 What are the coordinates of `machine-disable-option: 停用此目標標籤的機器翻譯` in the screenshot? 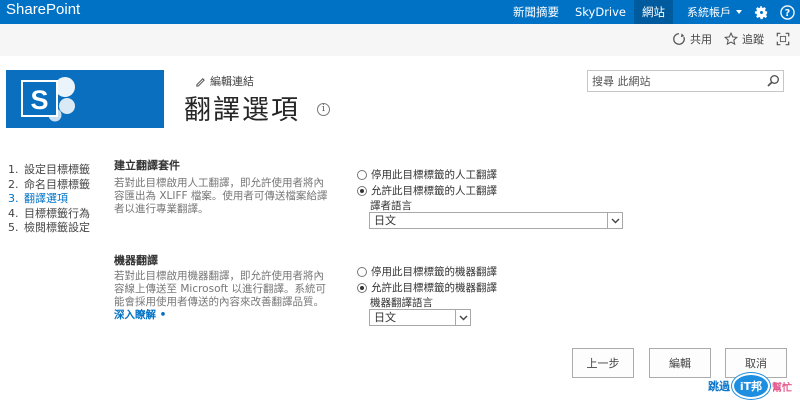 It's located at (427, 271).